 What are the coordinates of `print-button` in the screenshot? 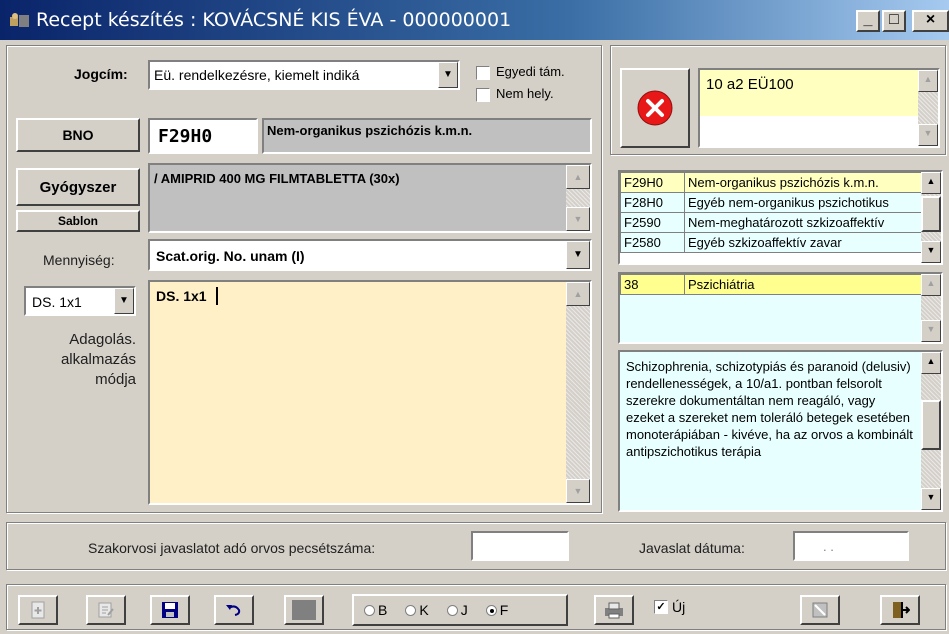 It's located at (614, 610).